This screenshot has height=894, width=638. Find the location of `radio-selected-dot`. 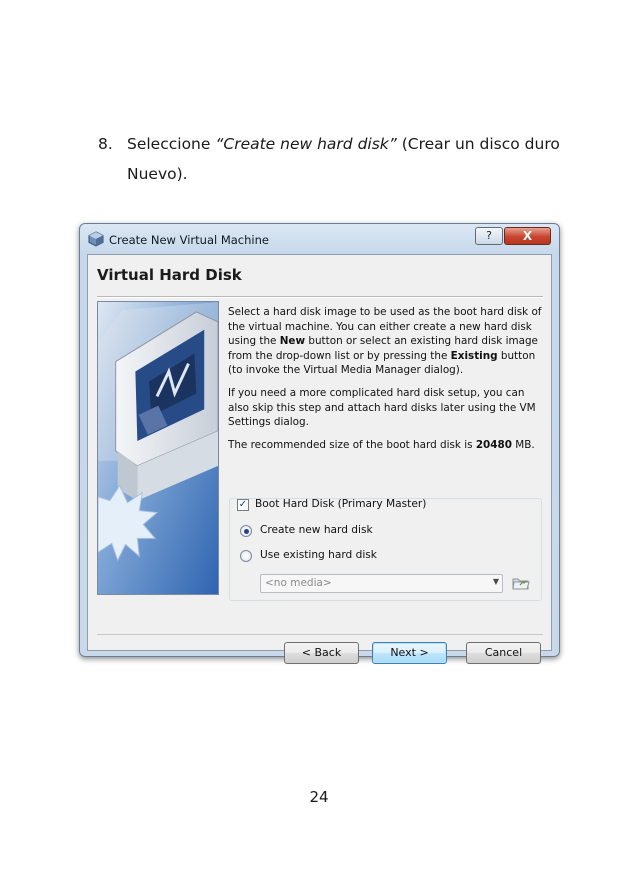

radio-selected-dot is located at coordinates (246, 531).